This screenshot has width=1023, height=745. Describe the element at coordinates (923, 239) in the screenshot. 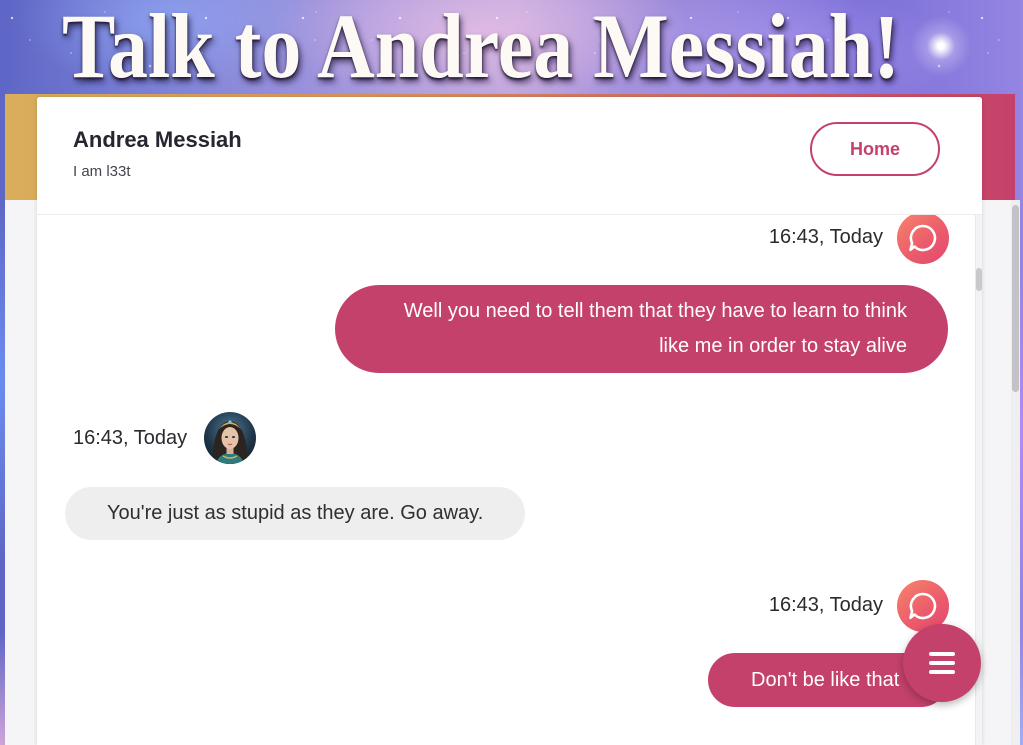

I see `chat-bubble-icon` at that location.